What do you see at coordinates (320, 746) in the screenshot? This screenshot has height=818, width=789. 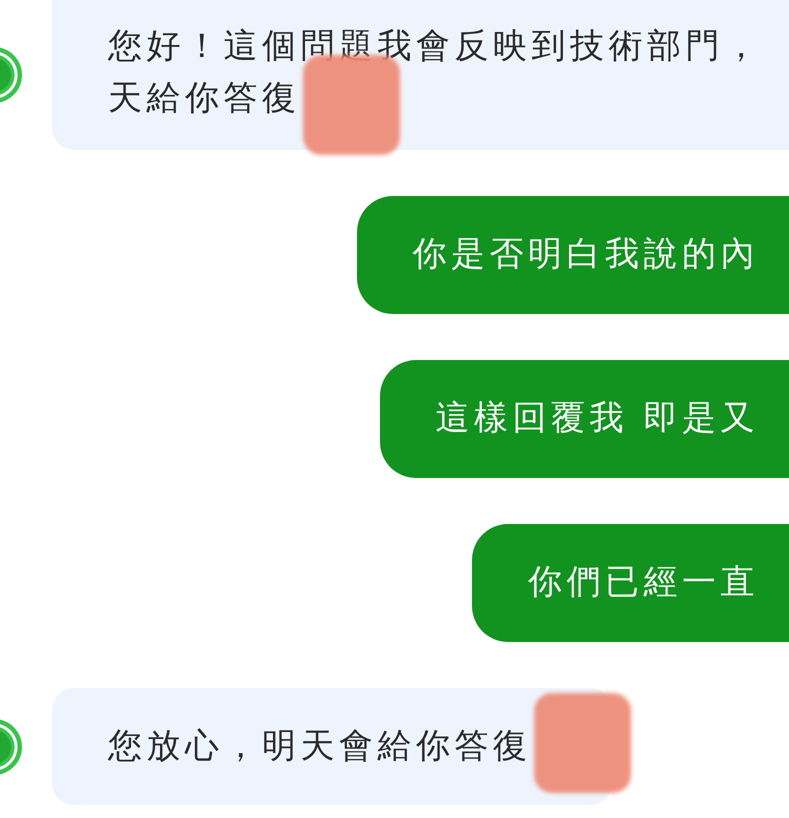 I see `message-text: 您放心，明天會給你答復` at bounding box center [320, 746].